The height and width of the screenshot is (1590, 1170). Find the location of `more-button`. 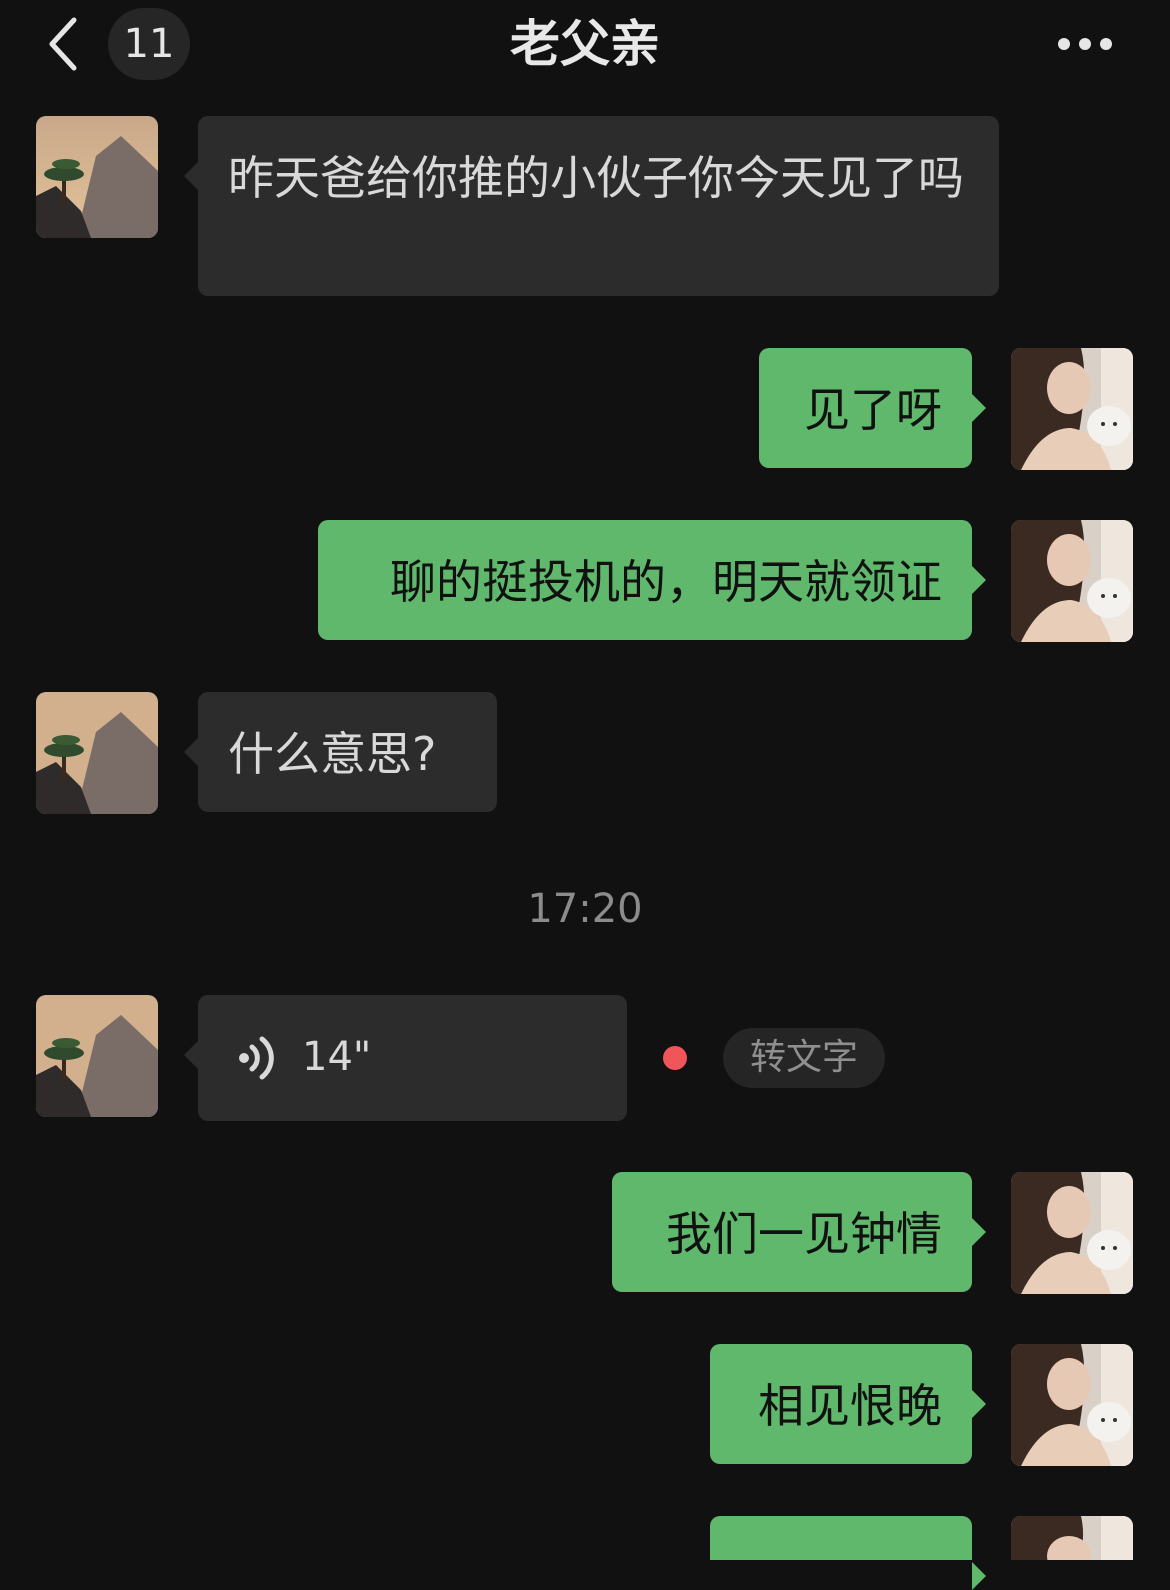

more-button is located at coordinates (1085, 44).